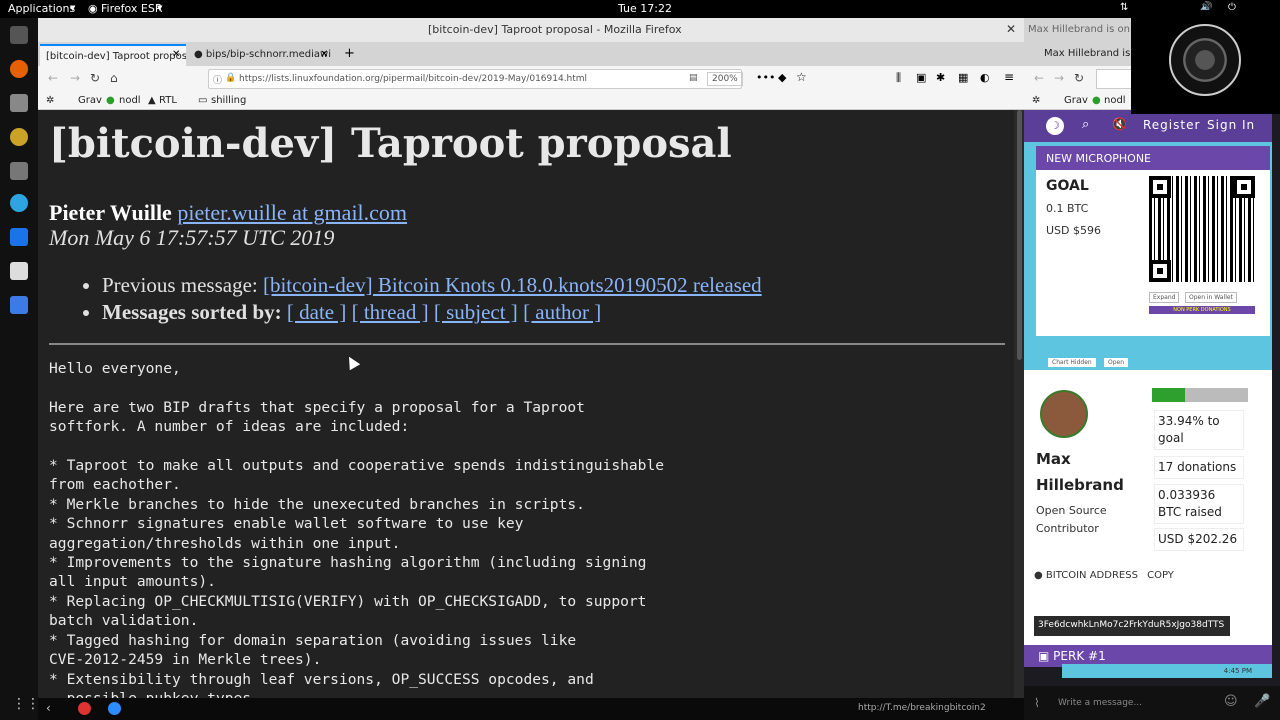 The image size is (1280, 720). Describe the element at coordinates (1009, 77) in the screenshot. I see `hamburger-menu-icon: ≡` at that location.